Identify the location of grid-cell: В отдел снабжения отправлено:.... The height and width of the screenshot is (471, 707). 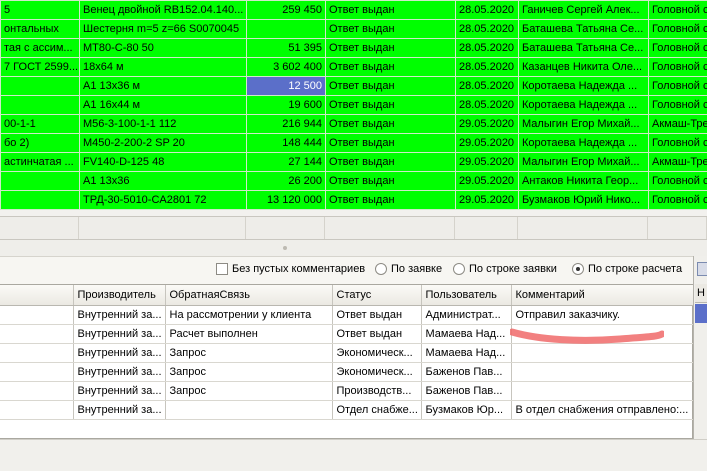
(602, 410).